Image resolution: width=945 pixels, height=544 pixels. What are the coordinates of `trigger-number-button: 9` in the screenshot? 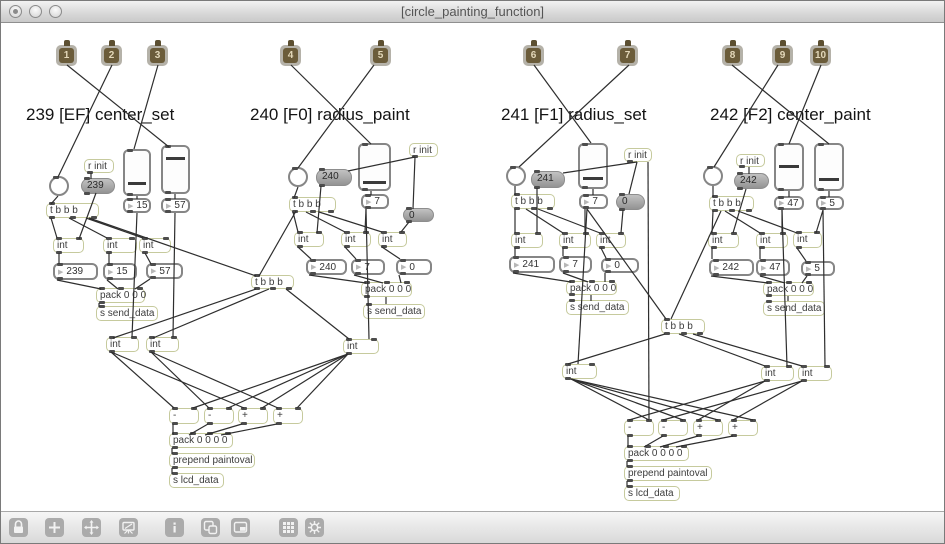 It's located at (782, 53).